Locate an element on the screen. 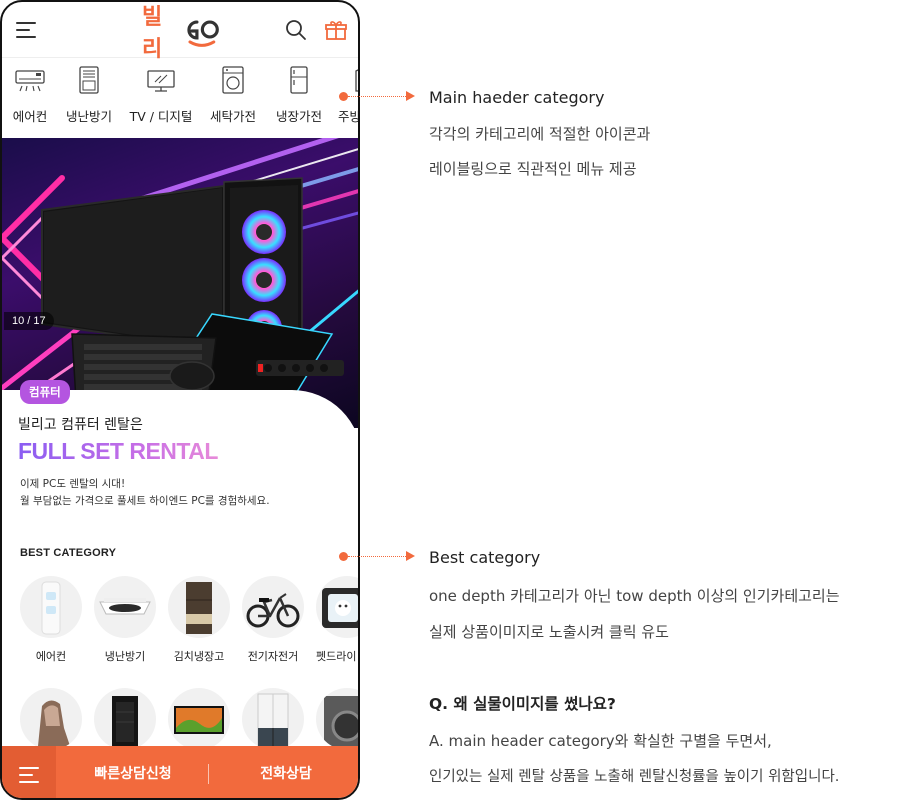 The image size is (904, 800). phone-consult-button: 전화상담 is located at coordinates (285, 772).